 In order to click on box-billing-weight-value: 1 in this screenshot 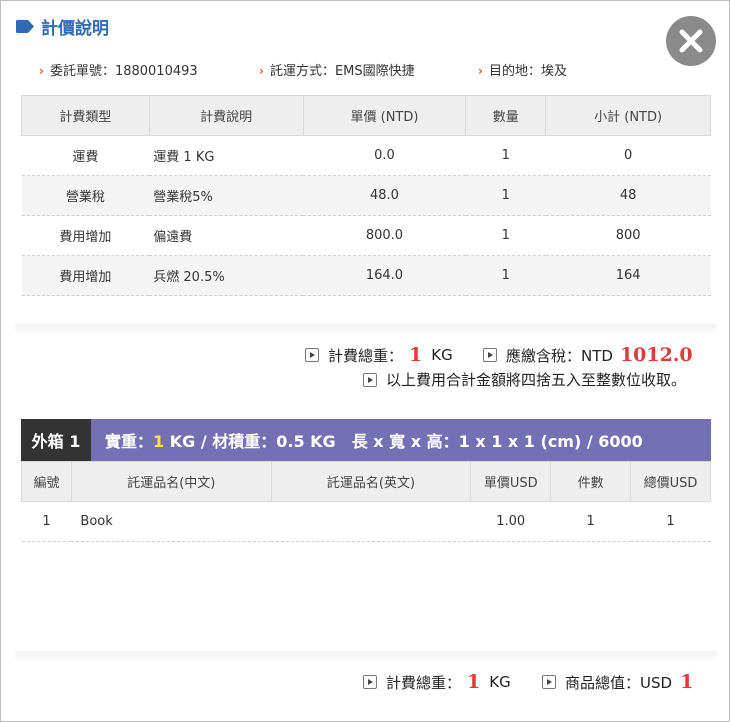, I will do `click(474, 682)`.